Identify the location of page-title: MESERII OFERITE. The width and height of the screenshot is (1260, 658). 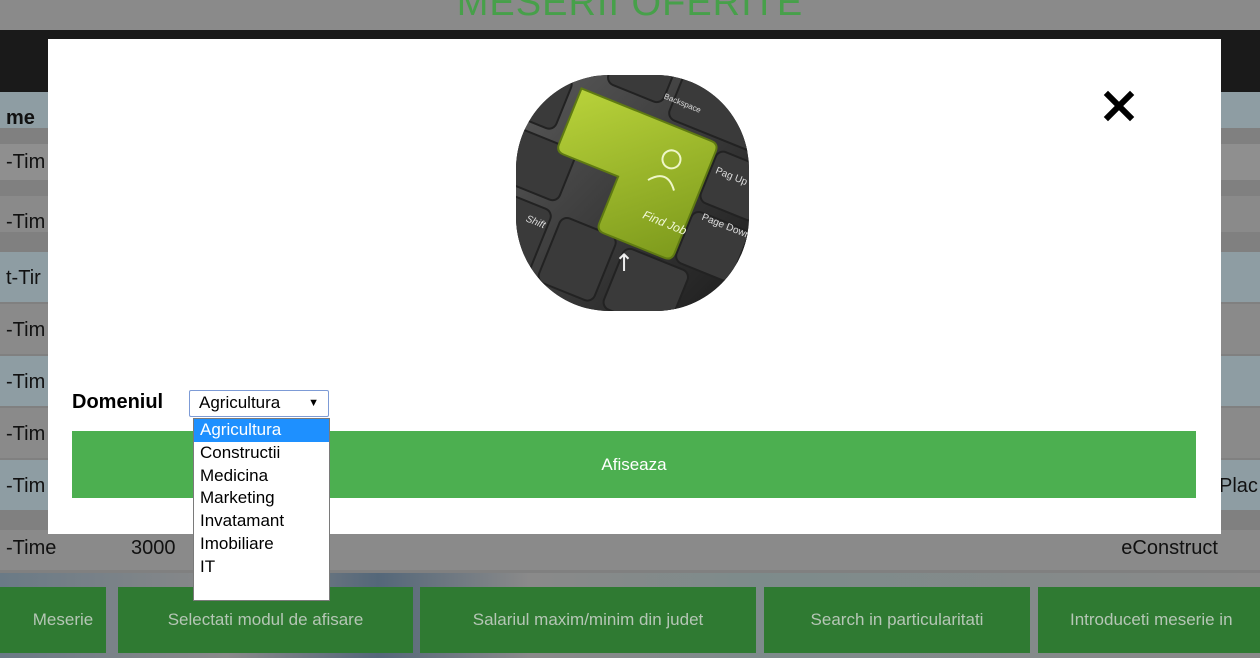
(630, 12).